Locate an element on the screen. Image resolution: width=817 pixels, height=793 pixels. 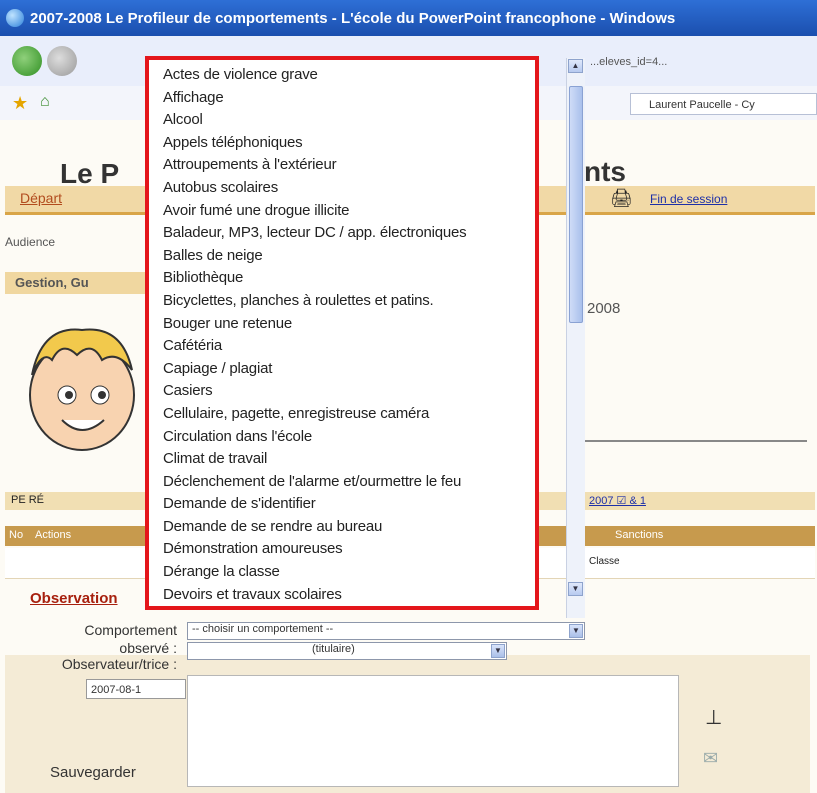
dropdown-option: Alcool is located at coordinates (349, 120).